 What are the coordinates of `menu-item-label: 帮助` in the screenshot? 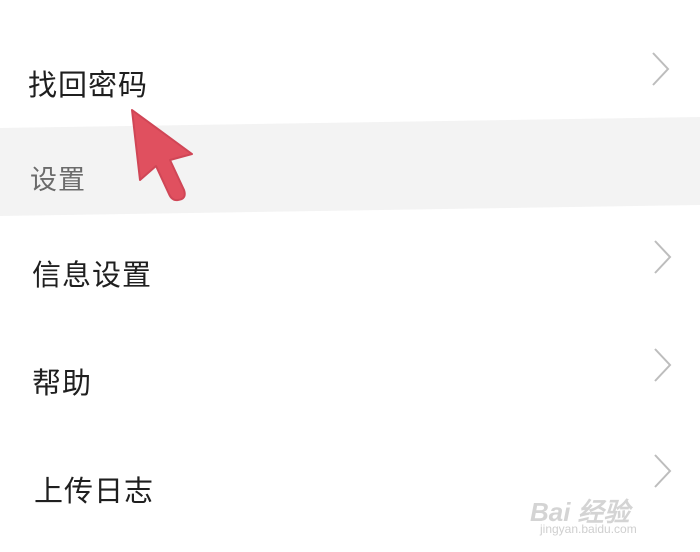 It's located at (62, 383).